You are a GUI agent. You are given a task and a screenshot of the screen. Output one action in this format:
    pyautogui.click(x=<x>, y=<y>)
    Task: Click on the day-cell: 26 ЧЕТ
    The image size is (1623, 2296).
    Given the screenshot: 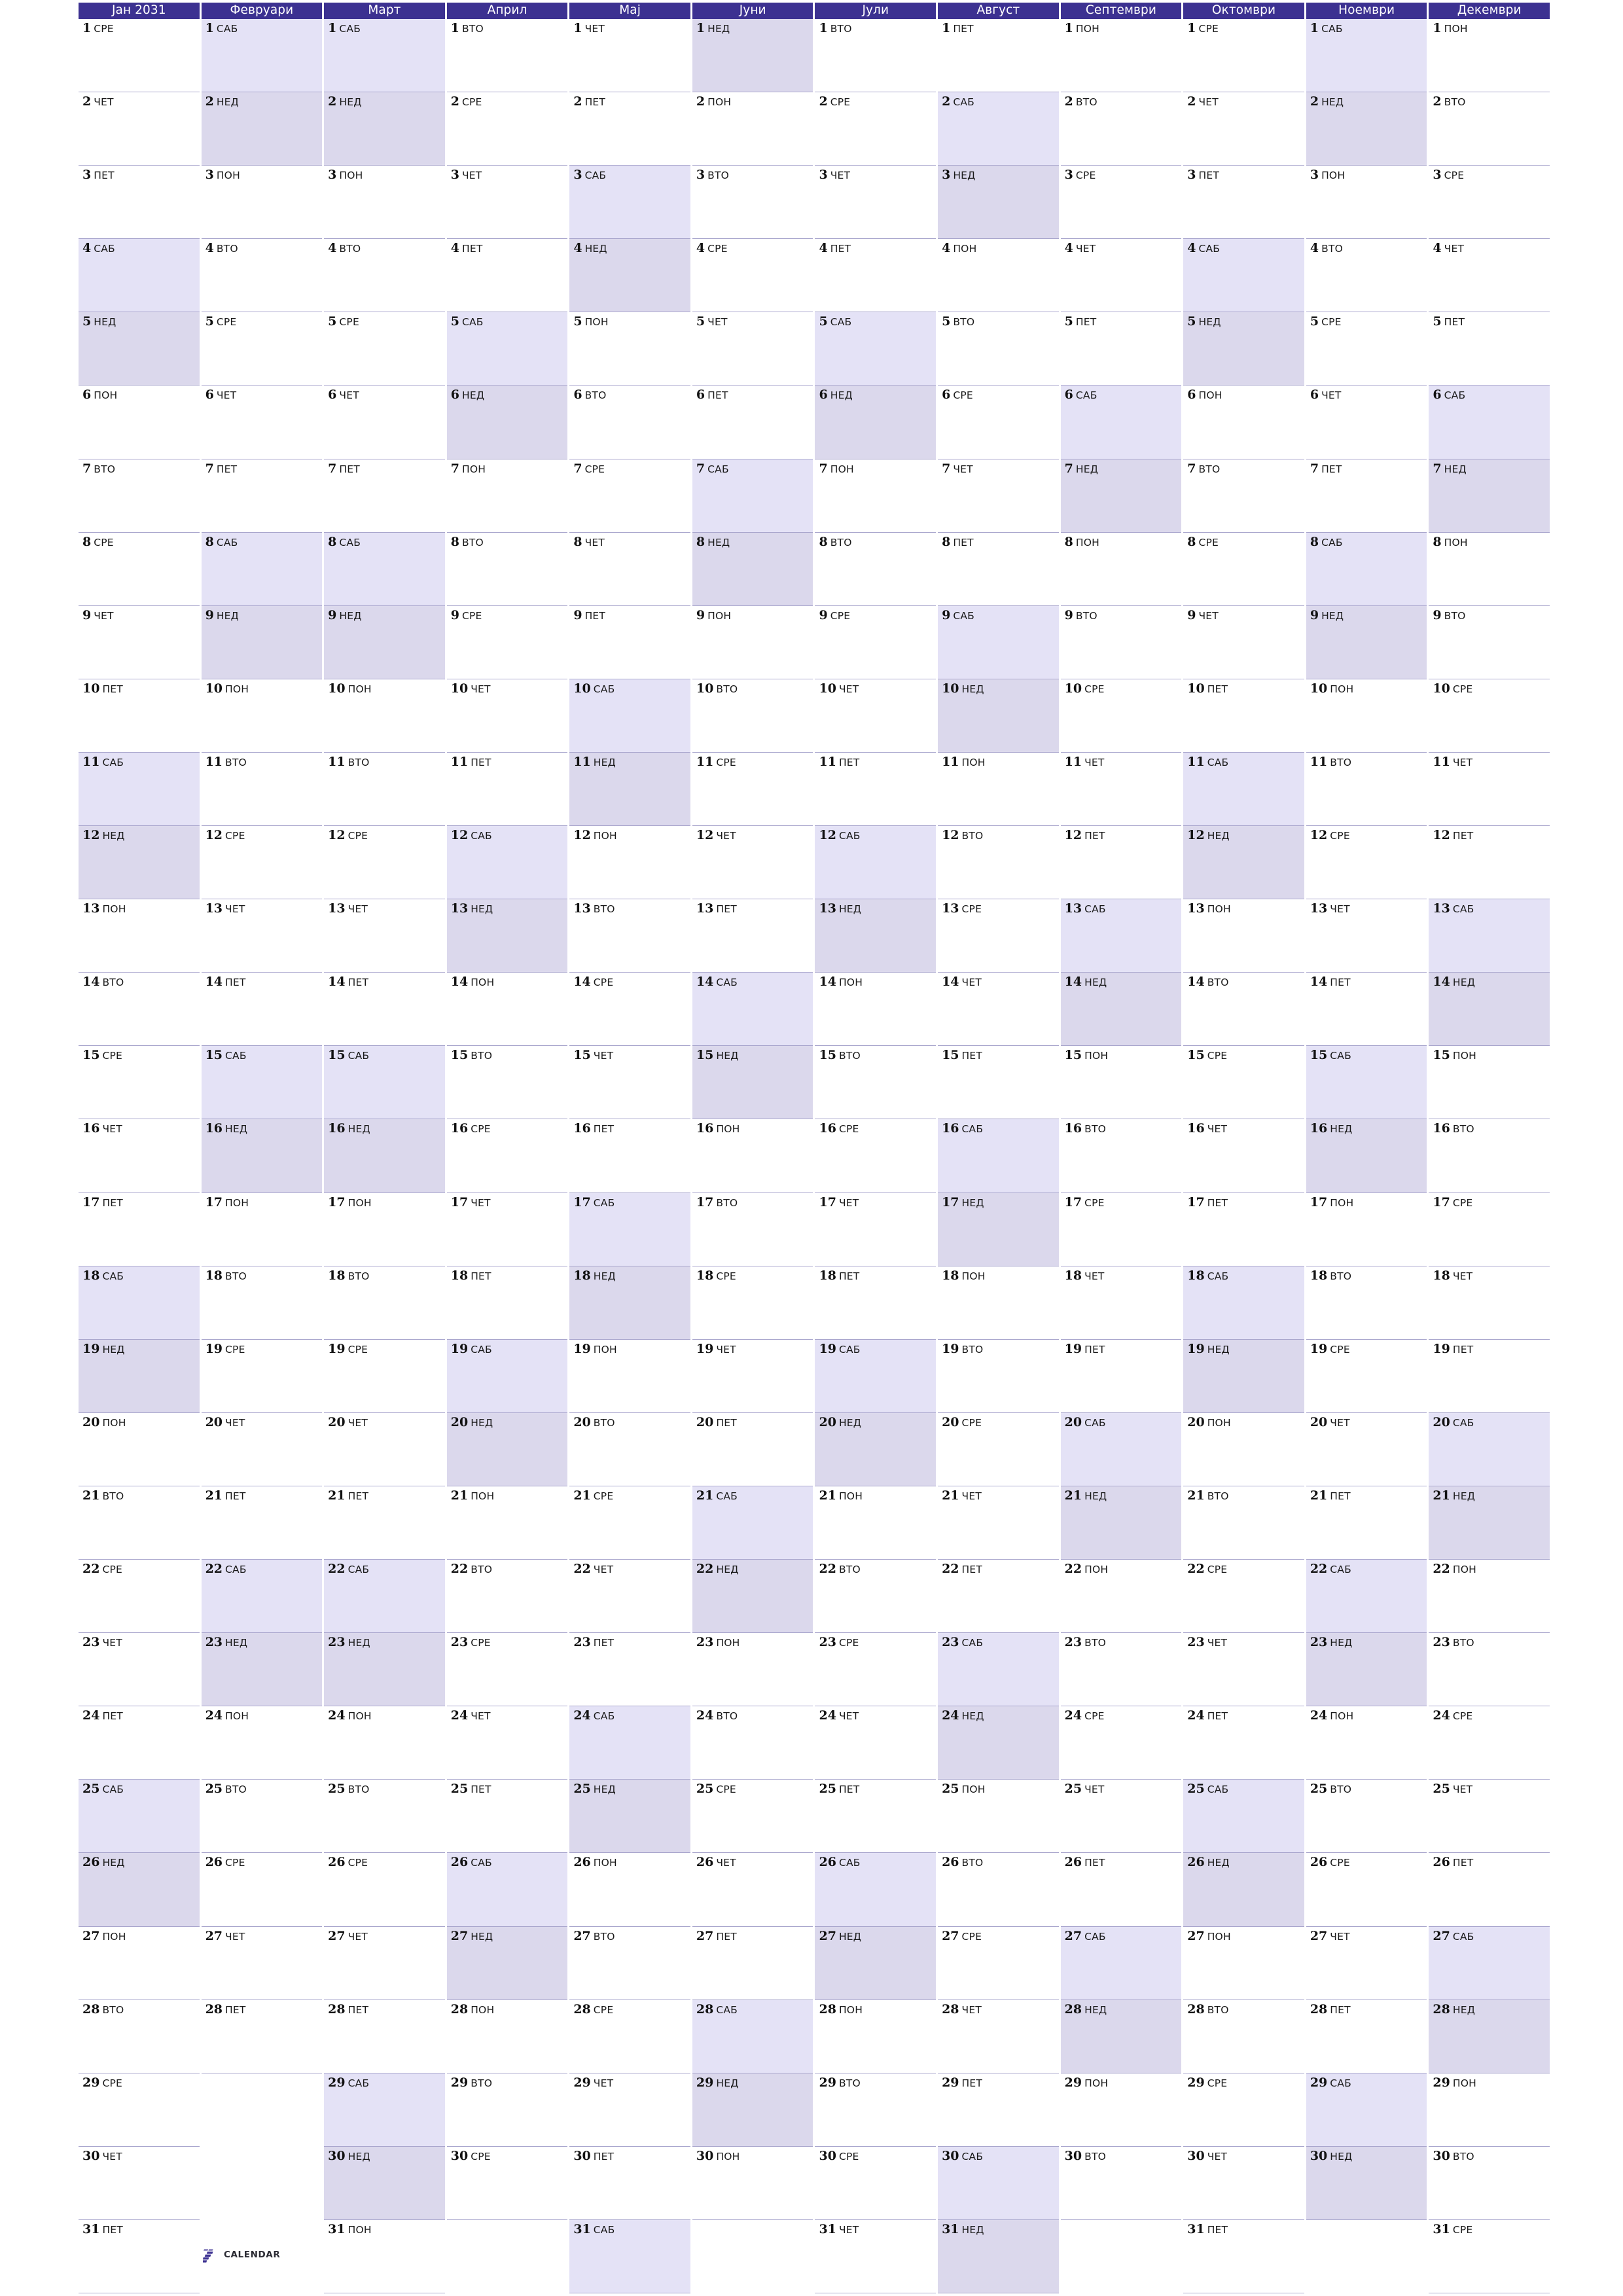 What is the action you would take?
    pyautogui.click(x=752, y=1890)
    